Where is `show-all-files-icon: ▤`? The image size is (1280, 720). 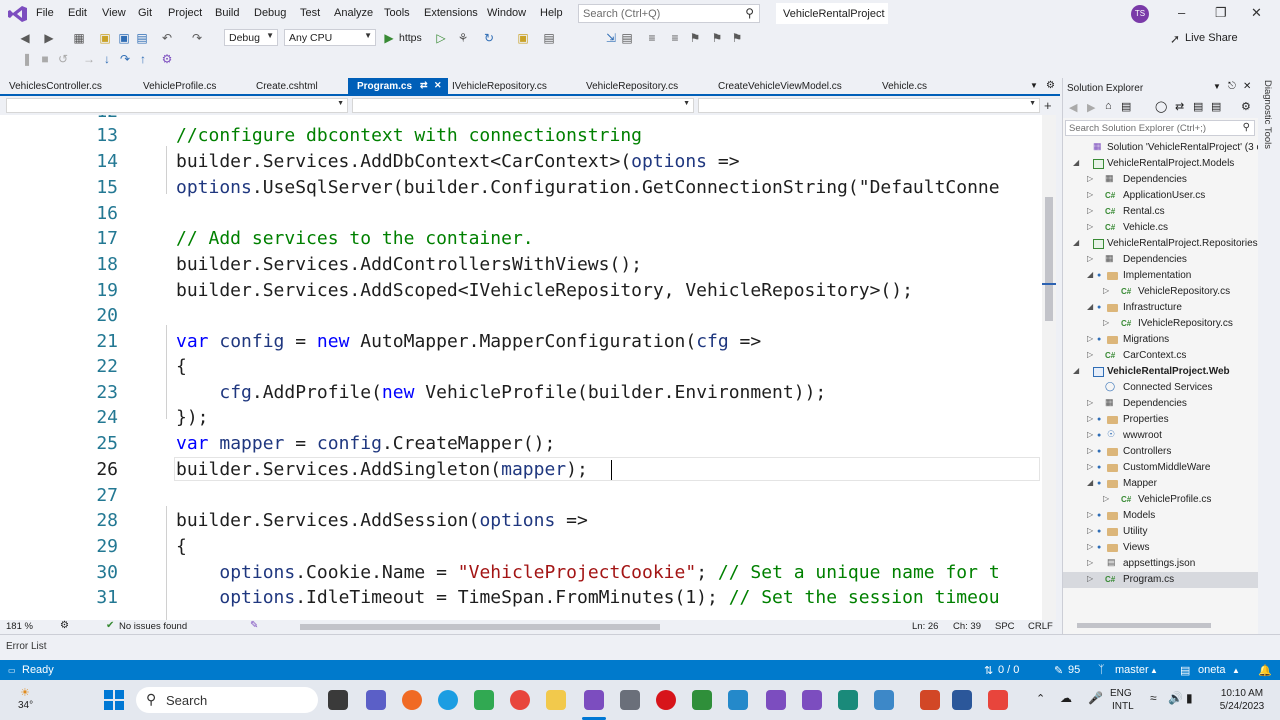 show-all-files-icon: ▤ is located at coordinates (1216, 106).